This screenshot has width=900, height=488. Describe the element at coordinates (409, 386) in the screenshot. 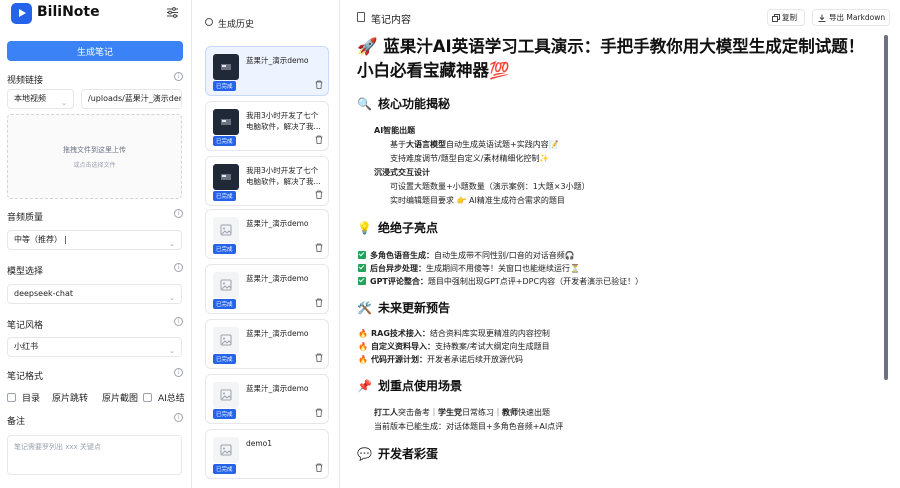

I see `section-heading: 📌 划重点使用场景` at that location.